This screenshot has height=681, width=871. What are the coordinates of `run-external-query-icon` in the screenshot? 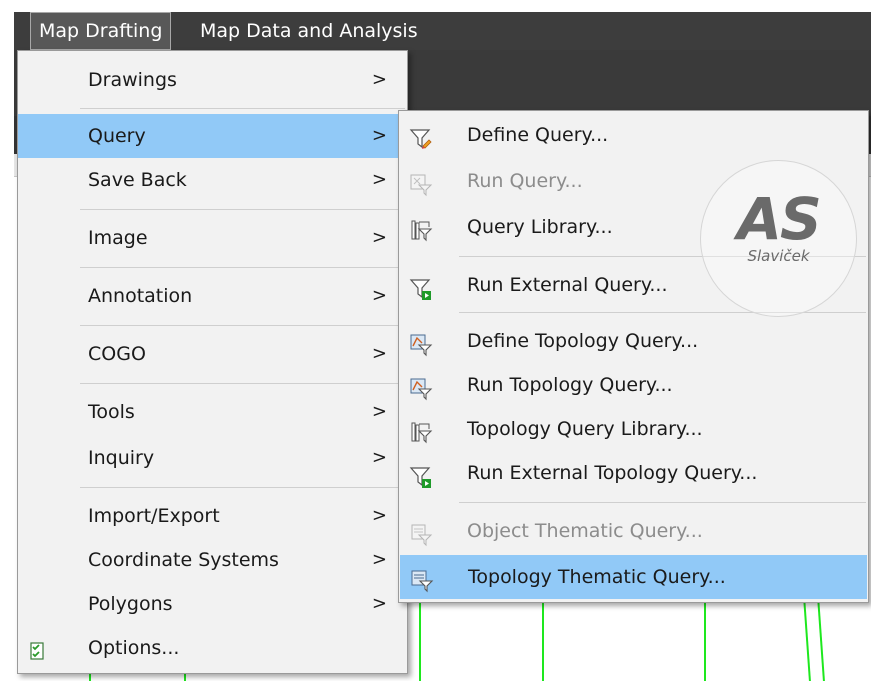 It's located at (421, 286).